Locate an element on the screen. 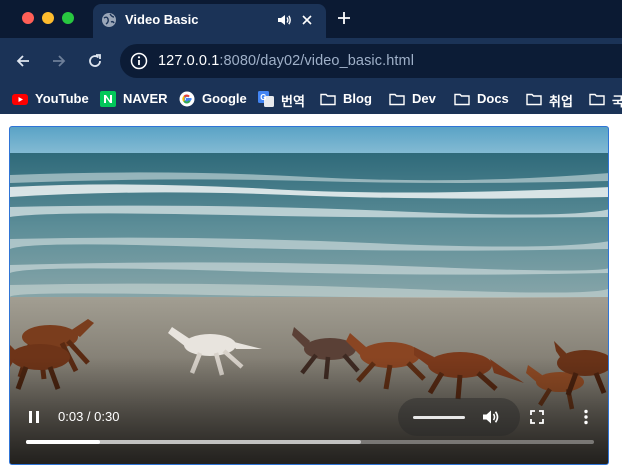 The width and height of the screenshot is (622, 472). bookmark-label: Google is located at coordinates (224, 98).